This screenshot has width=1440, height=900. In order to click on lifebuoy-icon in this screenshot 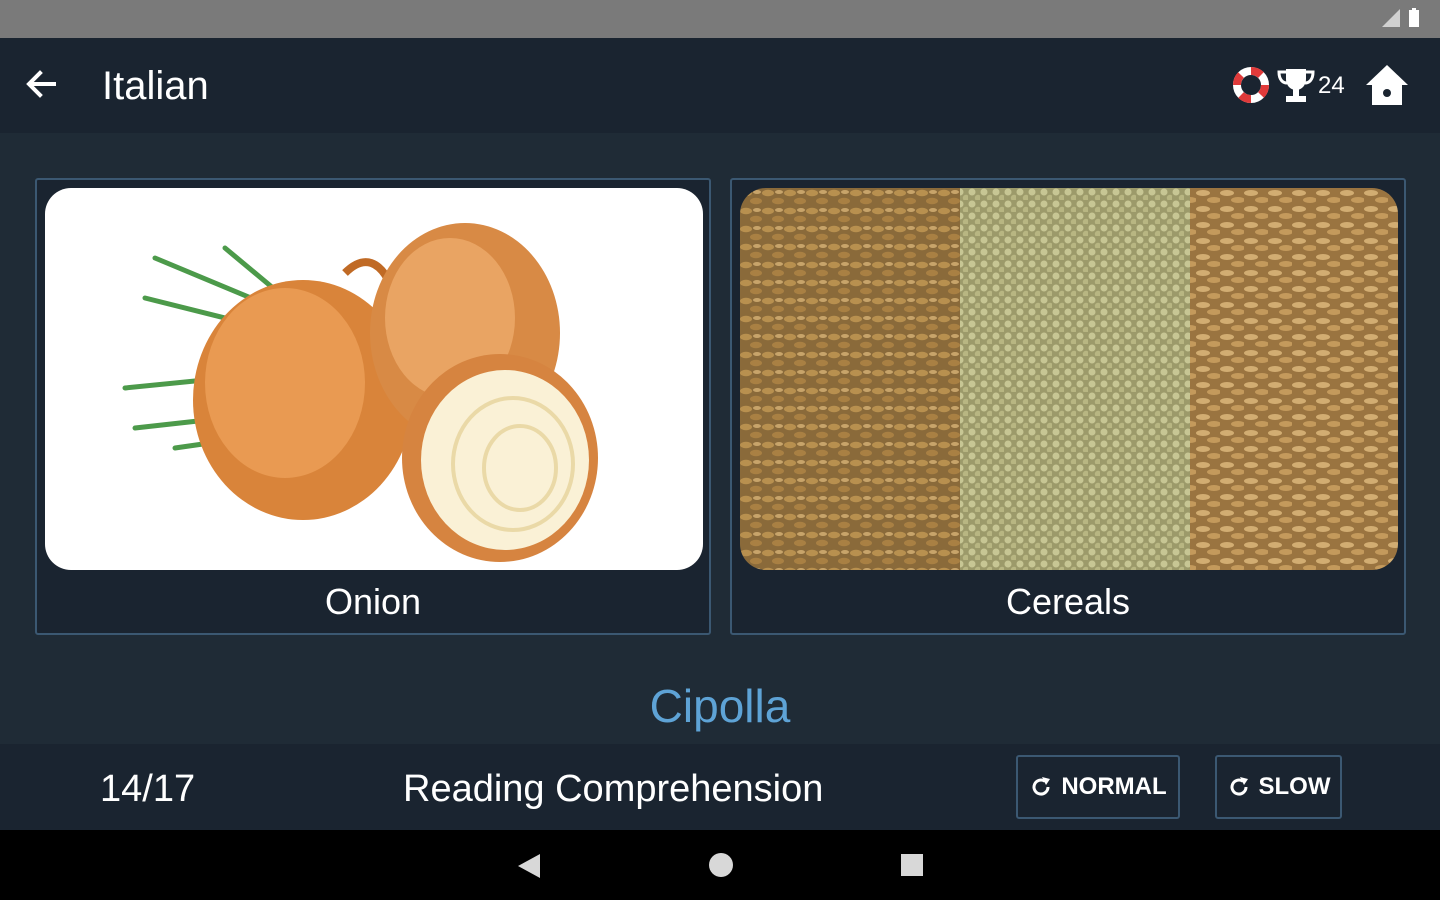, I will do `click(1251, 85)`.